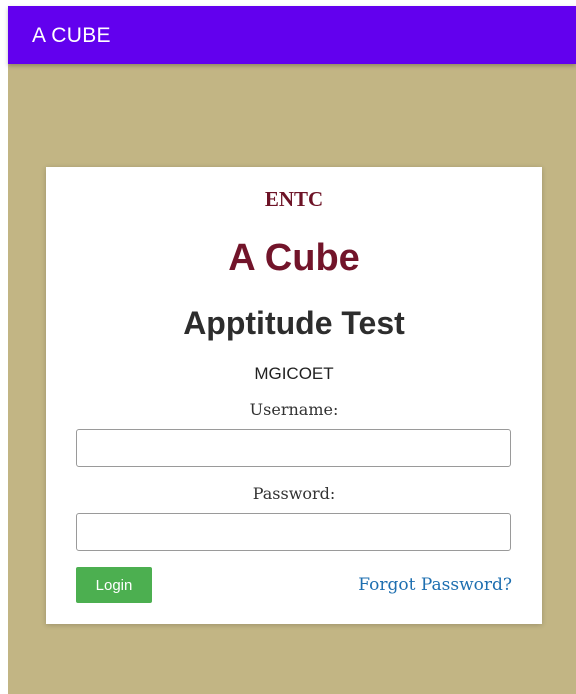 This screenshot has width=576, height=694. What do you see at coordinates (294, 373) in the screenshot?
I see `college-name: MGICOET` at bounding box center [294, 373].